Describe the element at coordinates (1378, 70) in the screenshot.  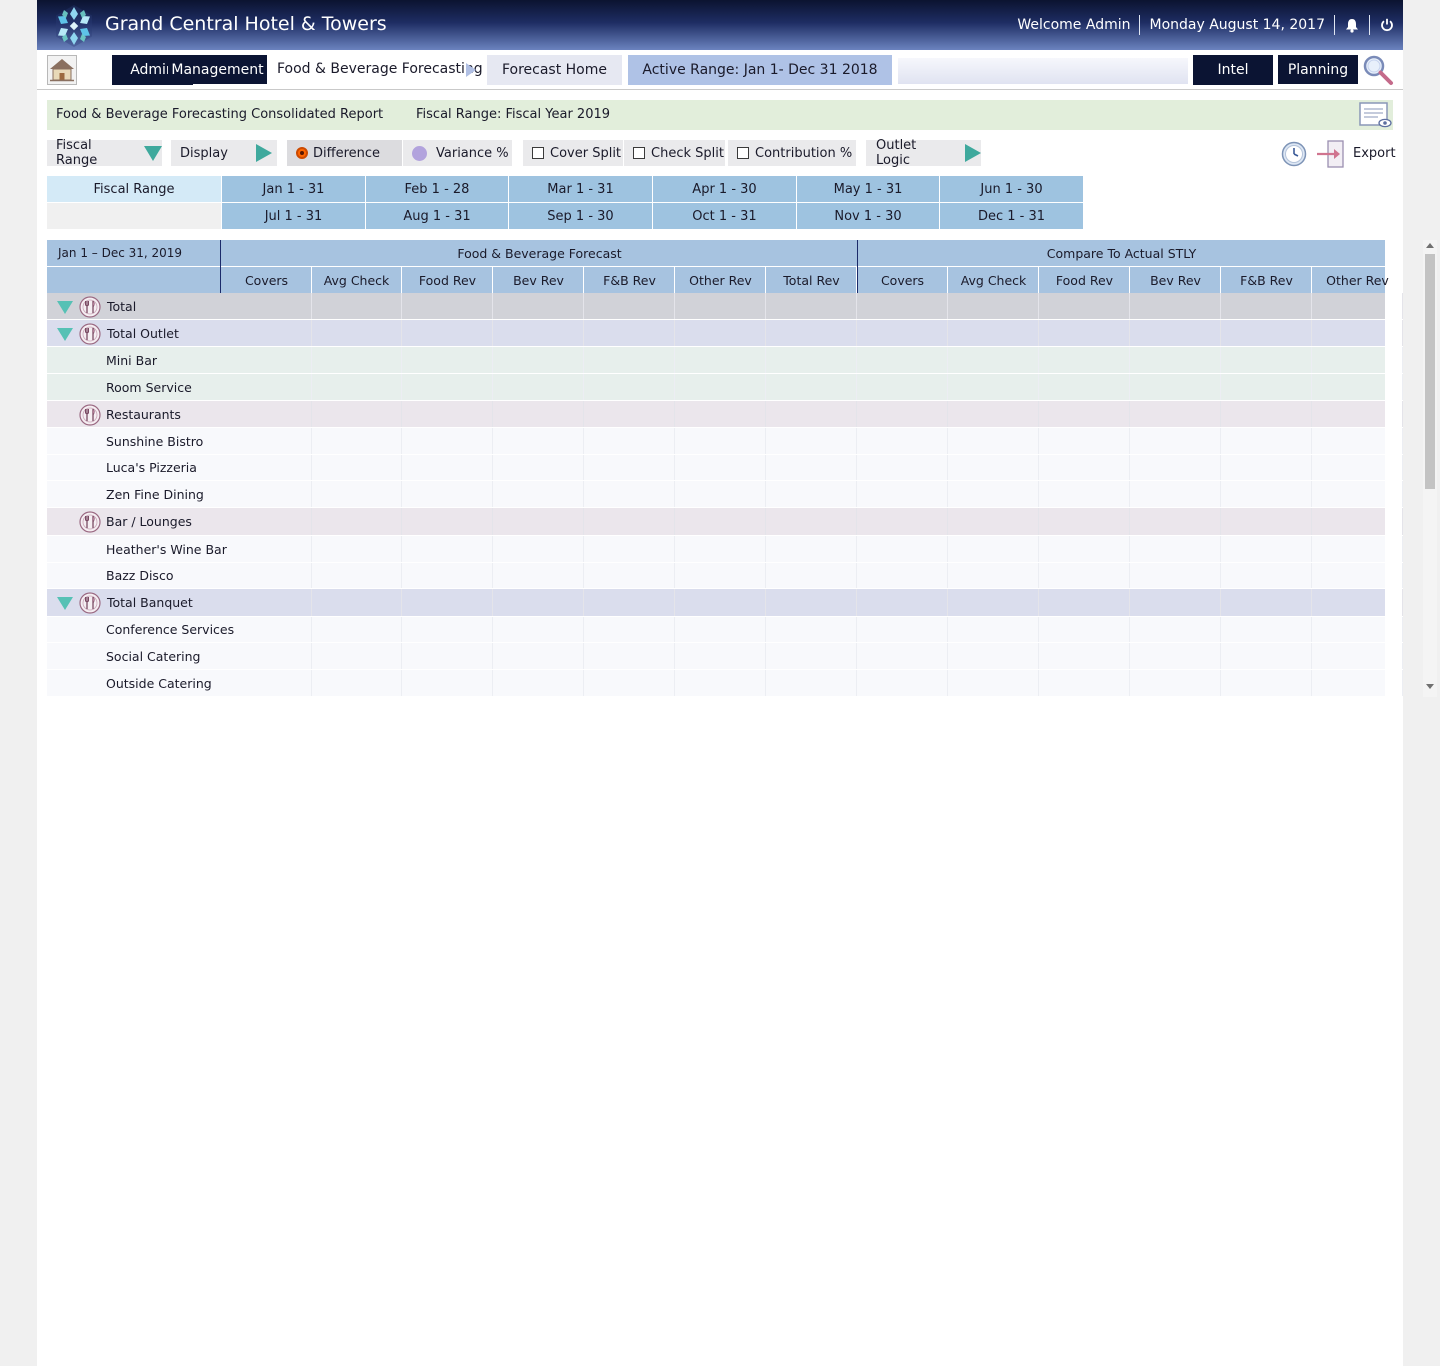
I see `magnifier-icon` at that location.